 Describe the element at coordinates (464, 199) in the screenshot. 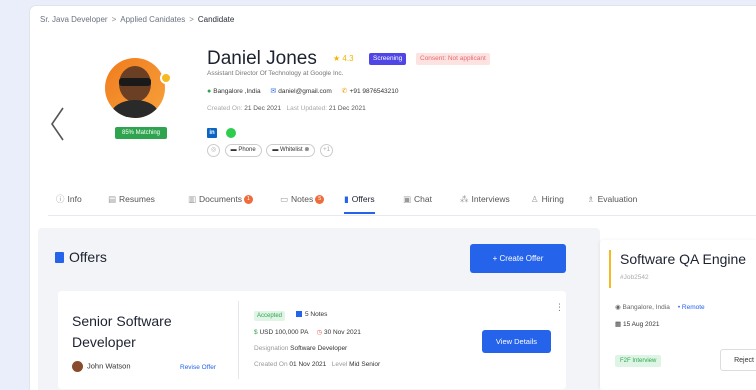

I see `interviews-icon: ⁂` at that location.